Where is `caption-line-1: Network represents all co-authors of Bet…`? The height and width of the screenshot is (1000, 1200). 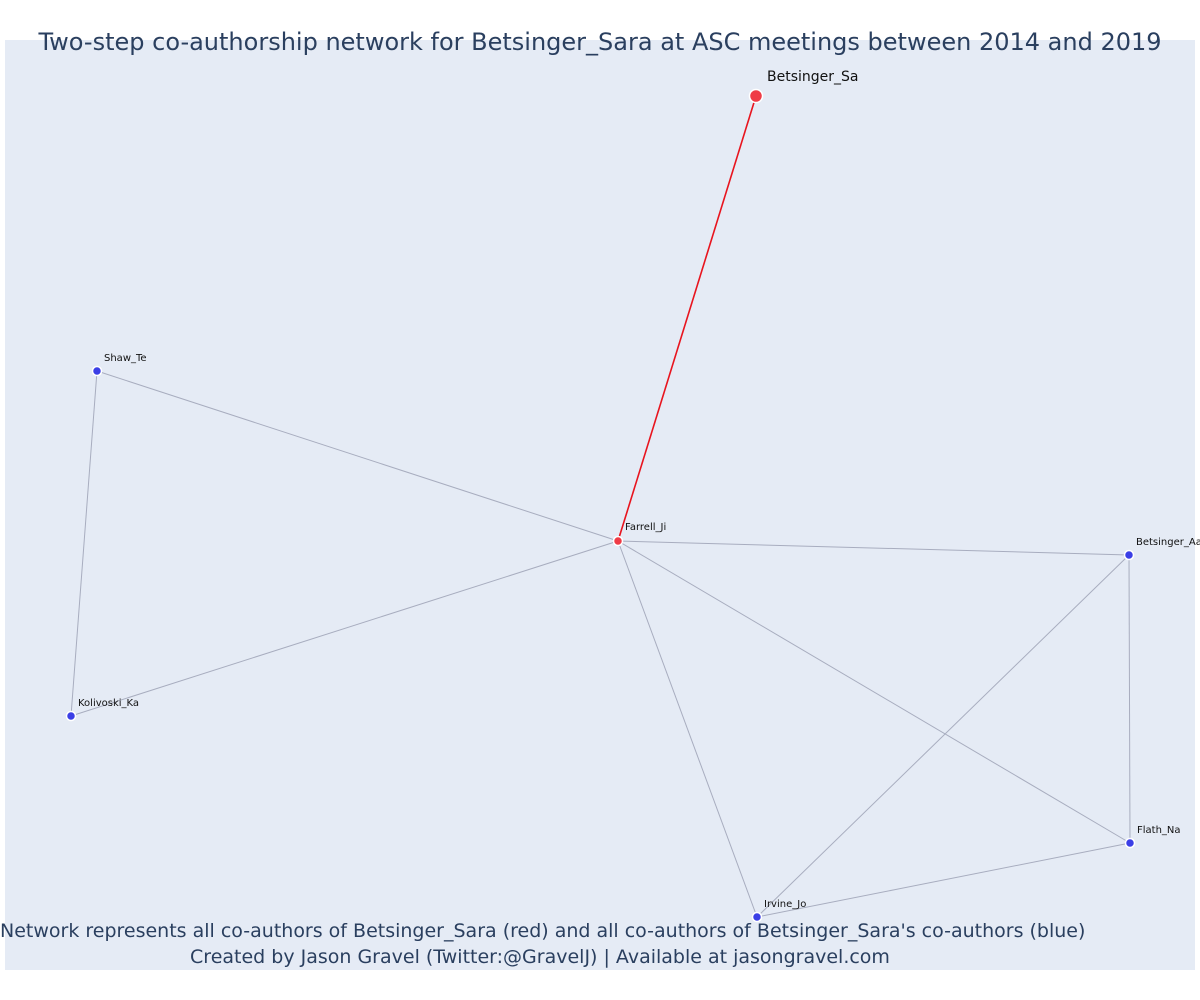 caption-line-1: Network represents all co-authors of Bet… is located at coordinates (543, 931).